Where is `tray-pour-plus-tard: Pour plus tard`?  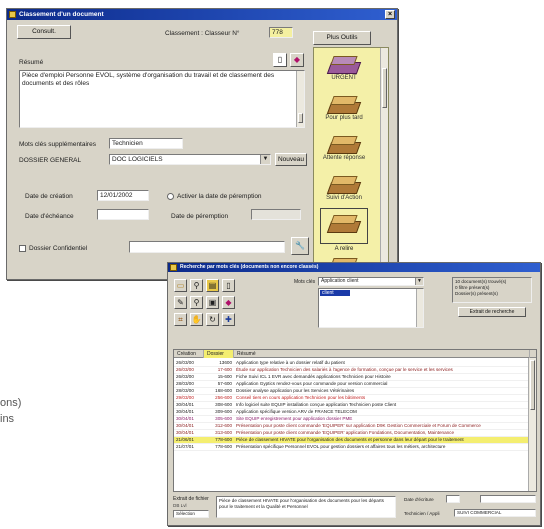 tray-pour-plus-tard: Pour plus tard is located at coordinates (344, 106).